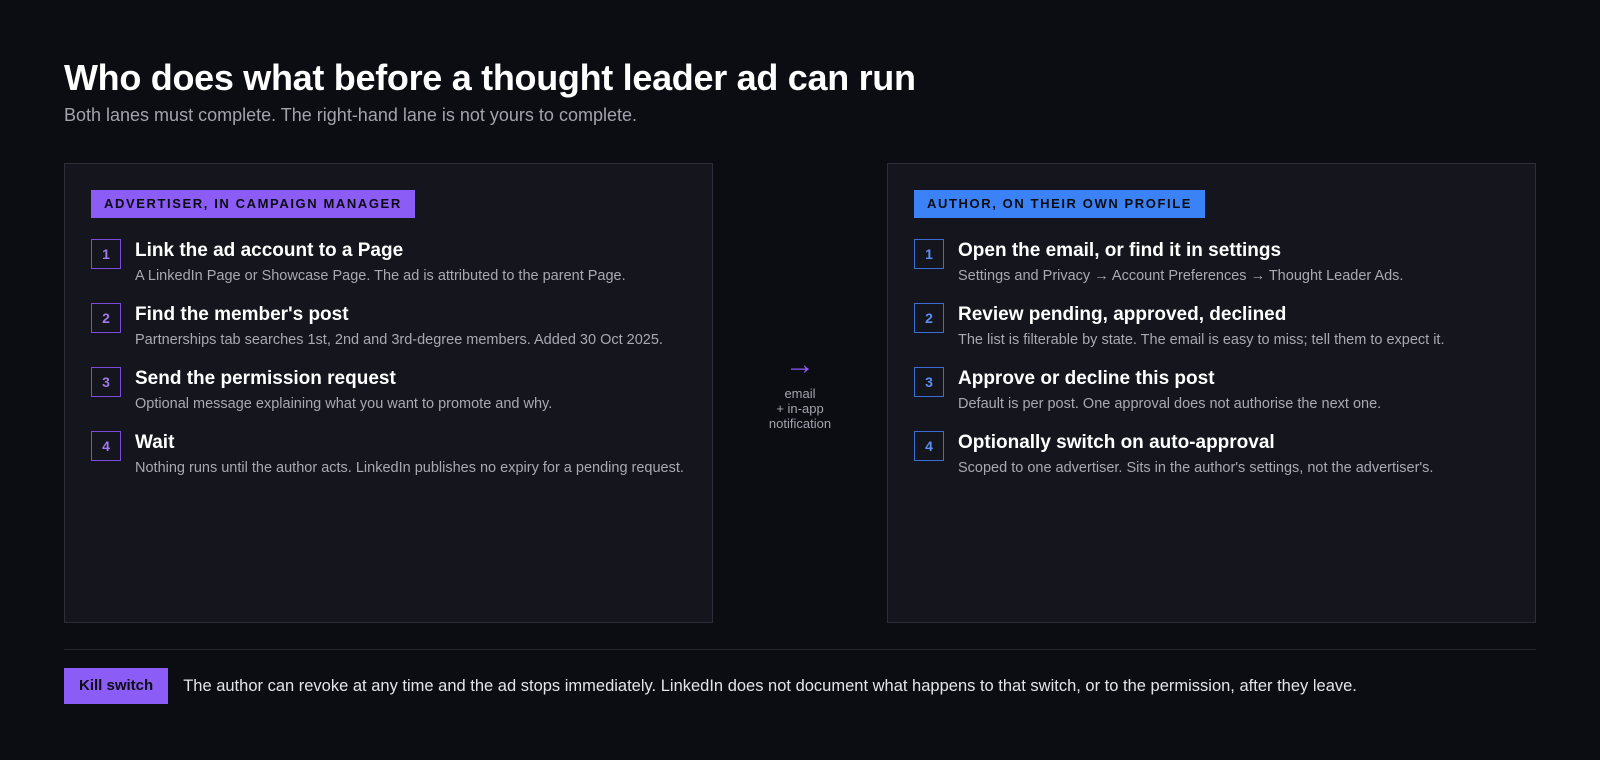  What do you see at coordinates (1120, 250) in the screenshot?
I see `step-title: Open the email, or find it in settings` at bounding box center [1120, 250].